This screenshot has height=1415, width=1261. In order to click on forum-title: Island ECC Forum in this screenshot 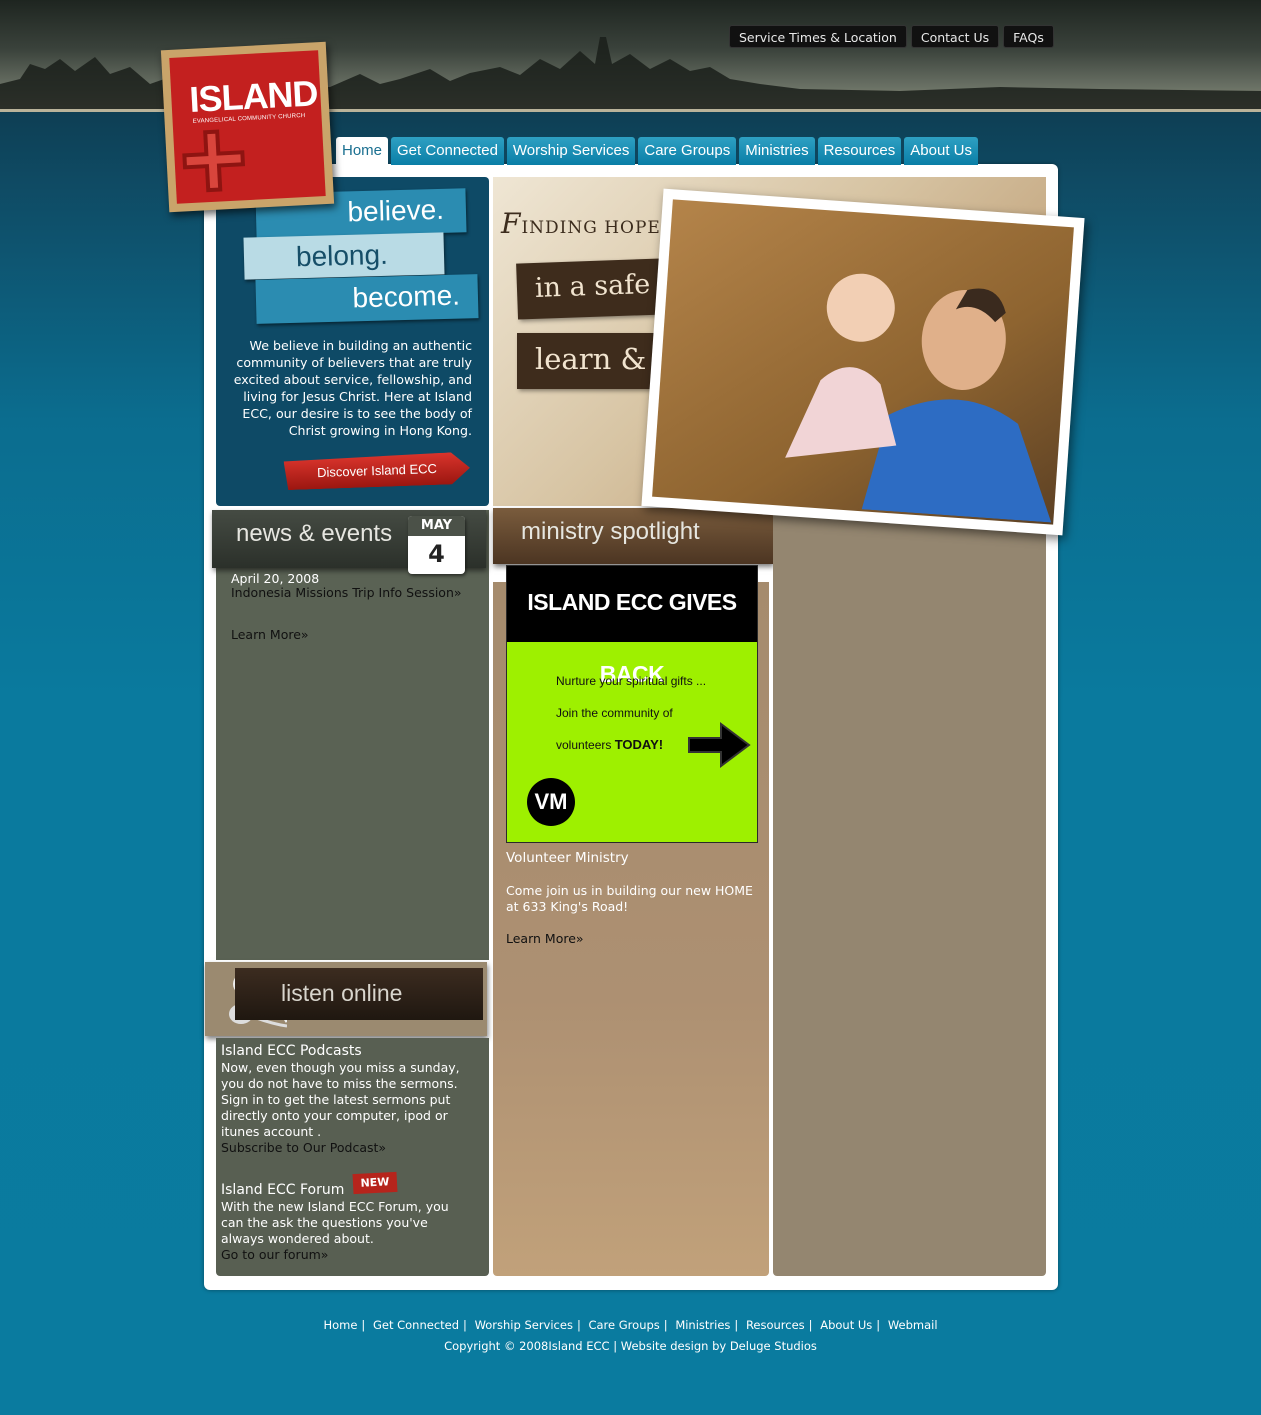, I will do `click(283, 1190)`.